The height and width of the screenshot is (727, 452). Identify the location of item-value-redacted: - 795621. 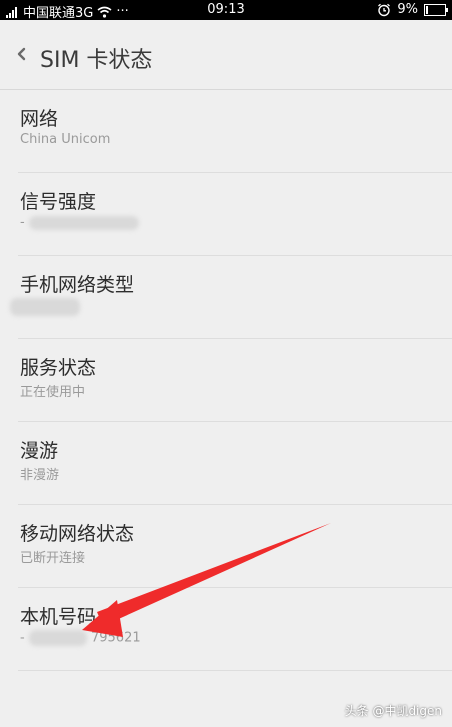
(80, 638).